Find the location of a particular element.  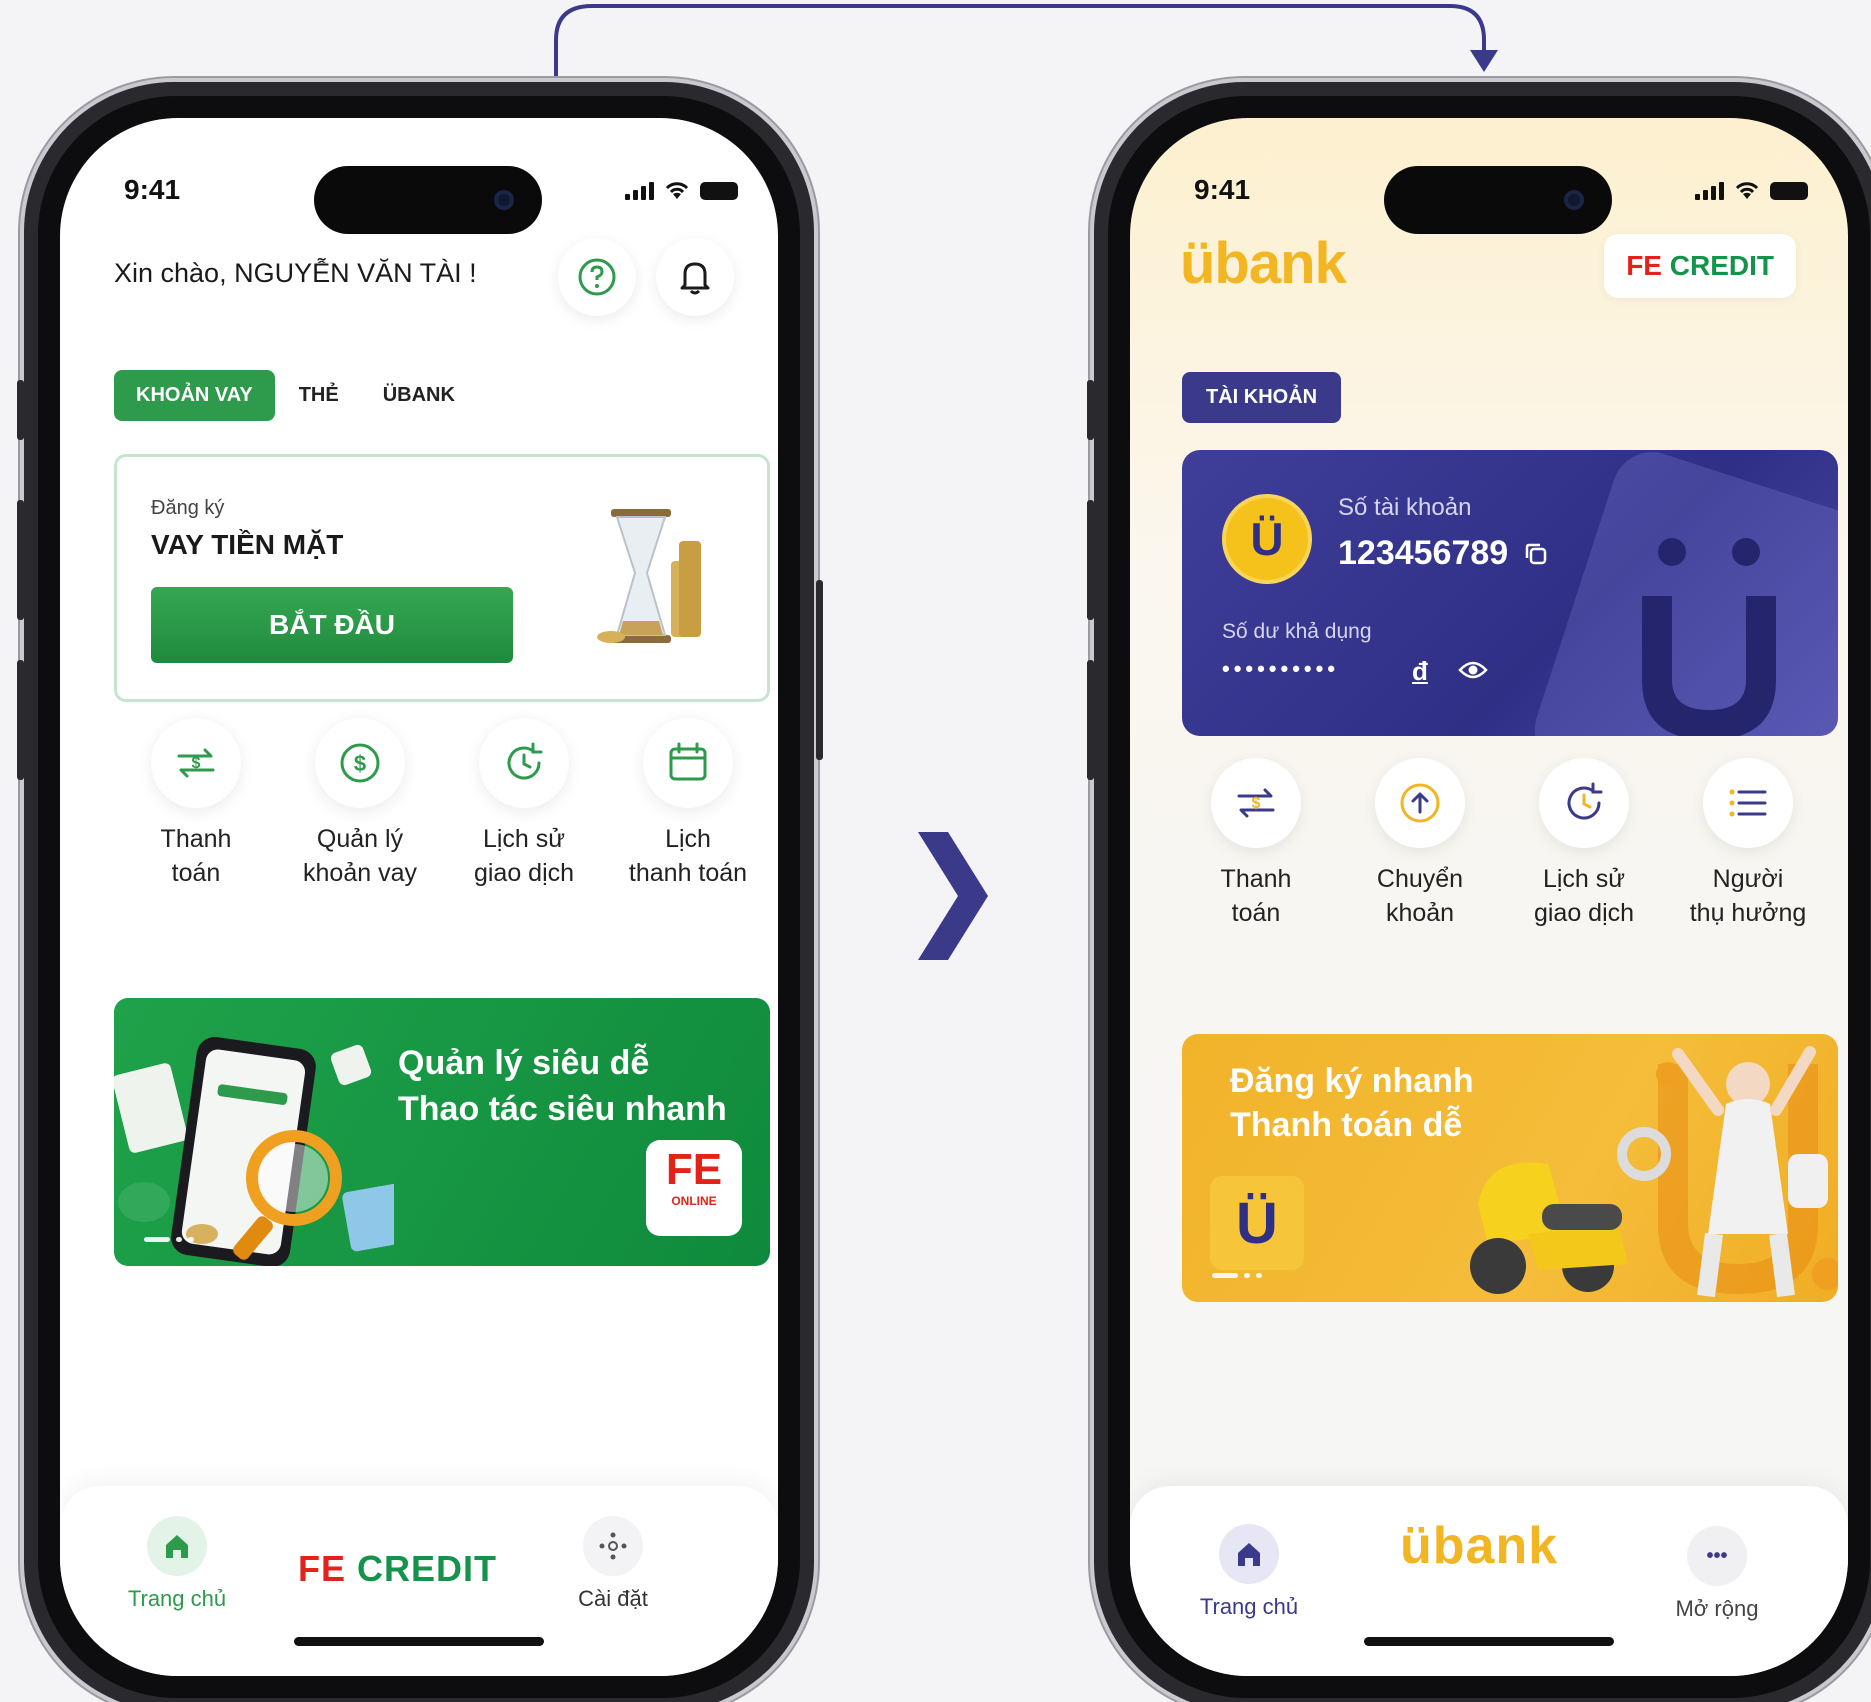

account-number-label: Số tài khoản is located at coordinates (1405, 507).